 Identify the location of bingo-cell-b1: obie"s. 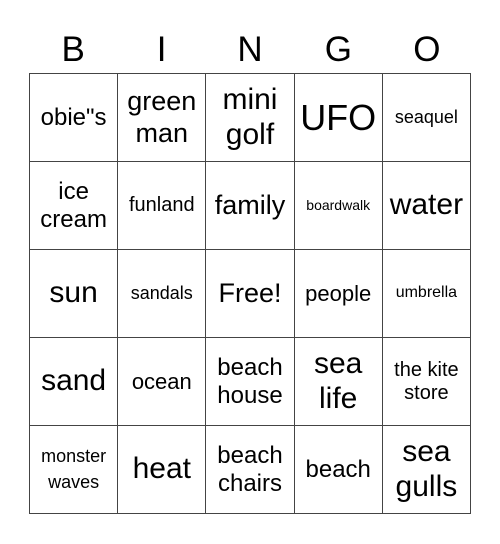
(74, 118).